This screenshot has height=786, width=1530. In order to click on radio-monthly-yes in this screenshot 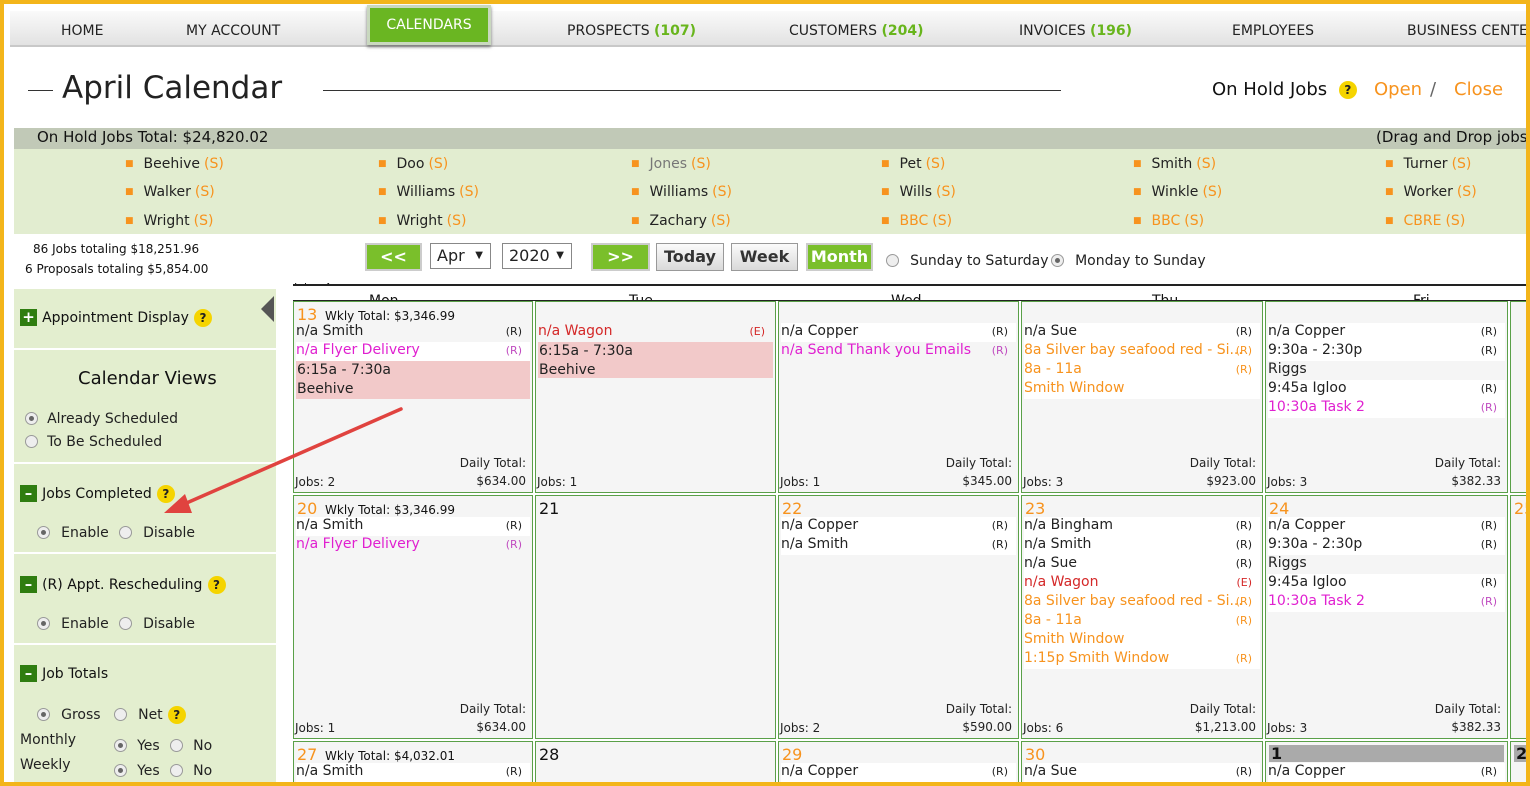, I will do `click(120, 745)`.